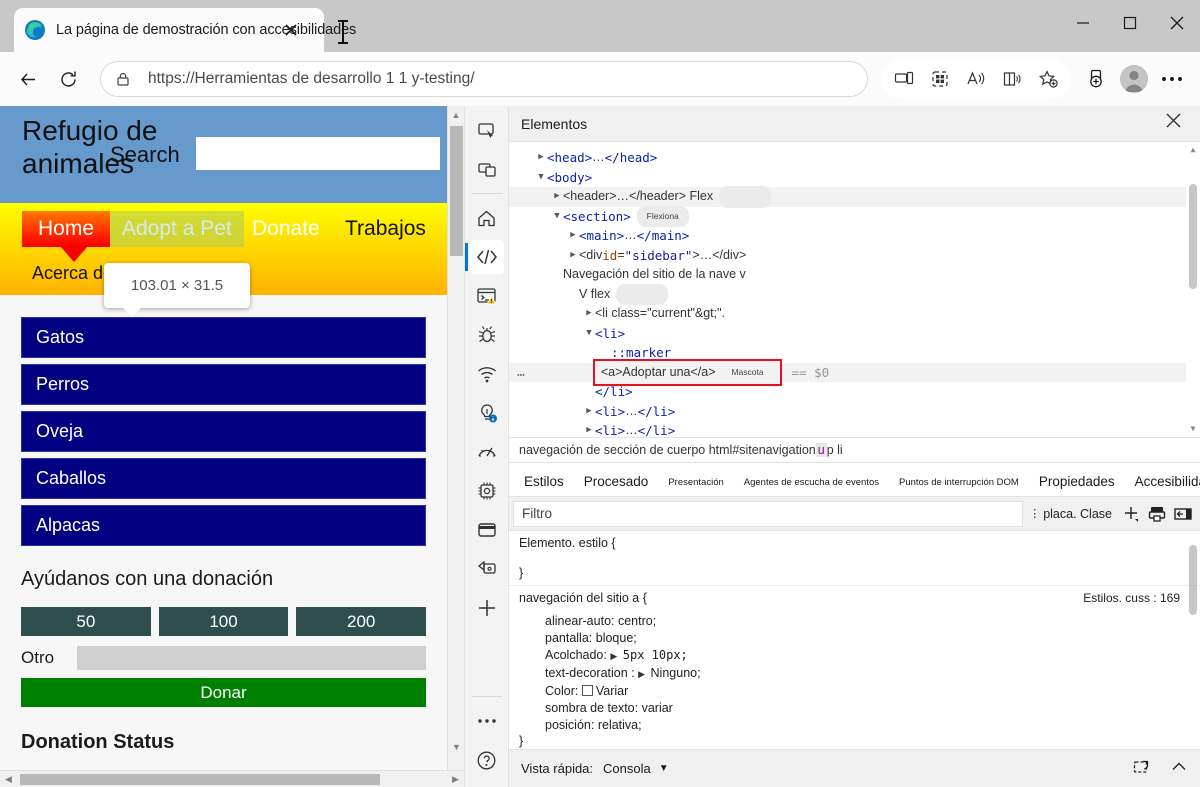 The height and width of the screenshot is (787, 1200). Describe the element at coordinates (487, 335) in the screenshot. I see `debugger-bug-icon` at that location.